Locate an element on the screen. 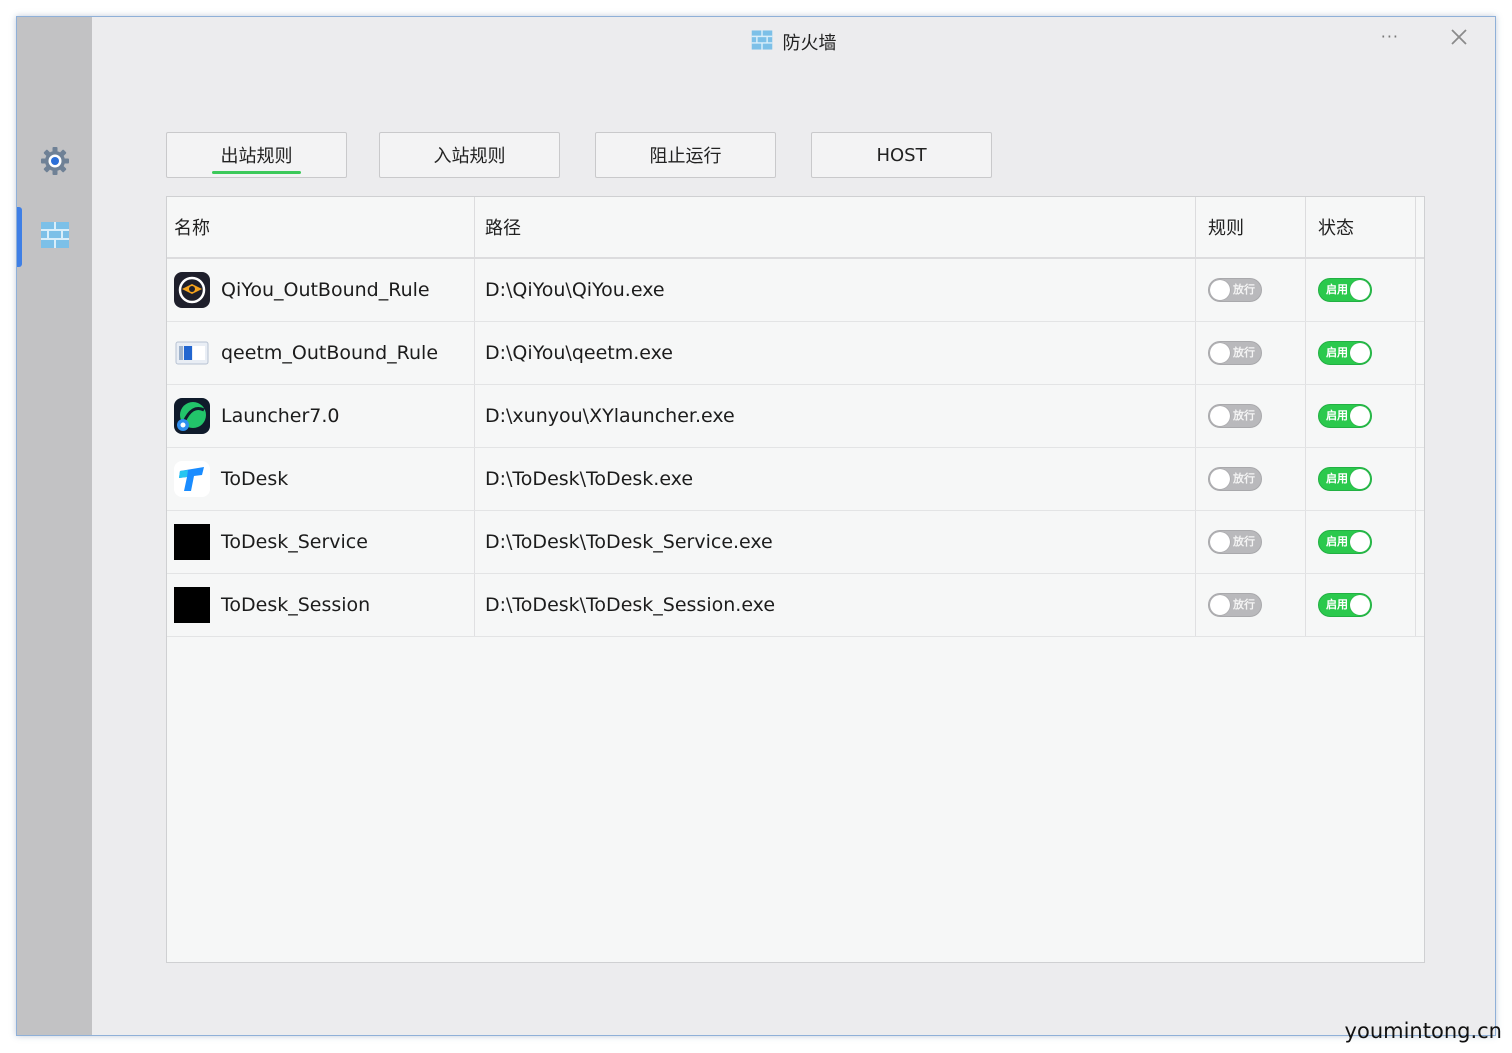 The width and height of the screenshot is (1512, 1053). column-header-rule: 规则 is located at coordinates (1251, 227).